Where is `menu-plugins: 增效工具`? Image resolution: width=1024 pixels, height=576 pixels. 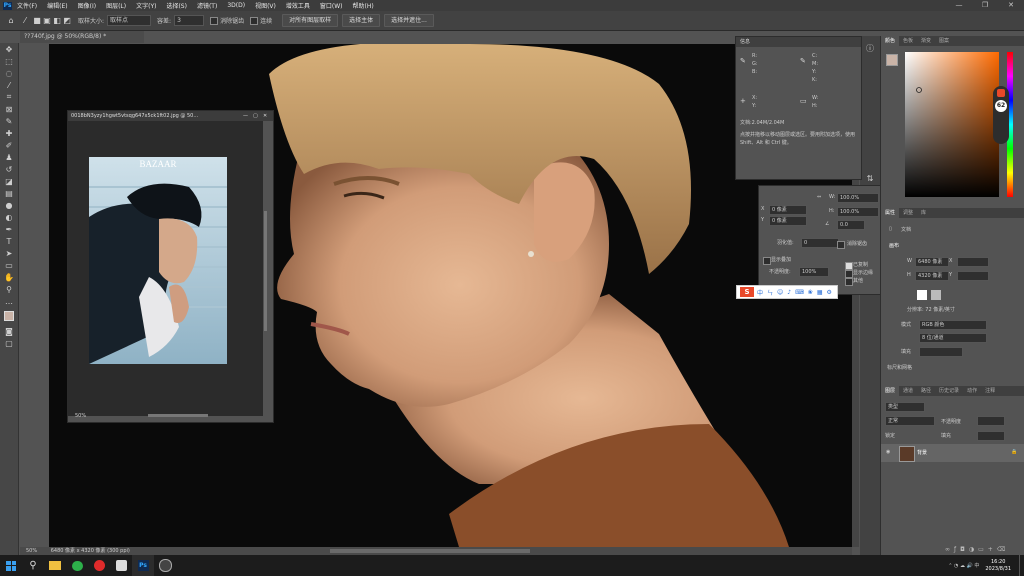 menu-plugins: 增效工具 is located at coordinates (298, 5).